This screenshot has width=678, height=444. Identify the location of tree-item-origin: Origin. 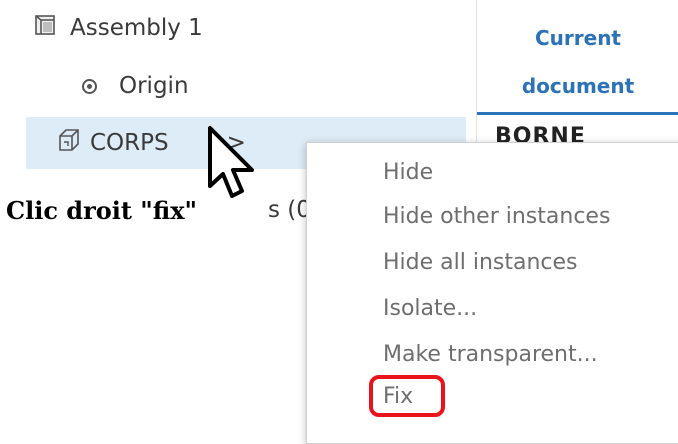
(135, 86).